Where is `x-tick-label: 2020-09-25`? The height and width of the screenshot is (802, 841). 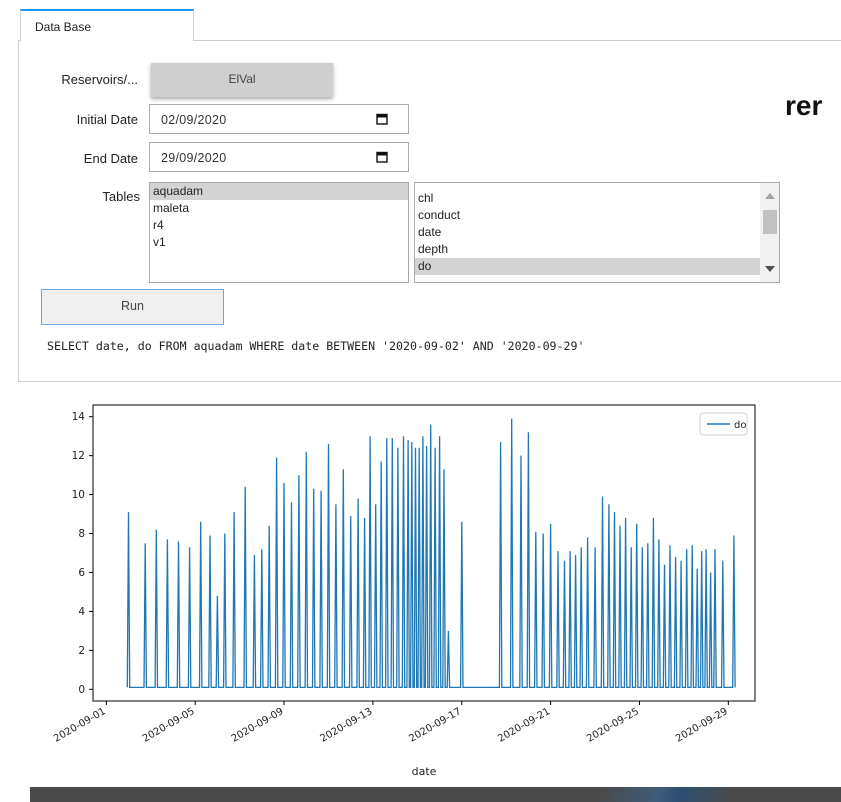 x-tick-label: 2020-09-25 is located at coordinates (613, 725).